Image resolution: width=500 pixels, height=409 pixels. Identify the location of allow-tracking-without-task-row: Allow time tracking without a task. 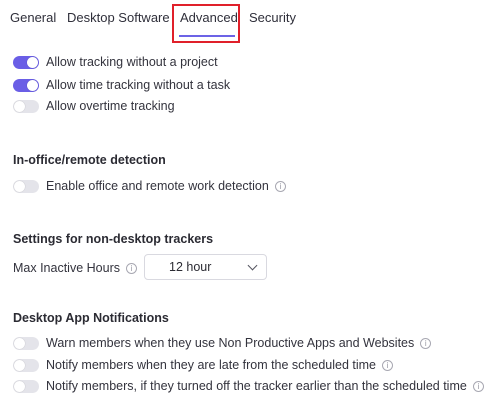
(121, 85).